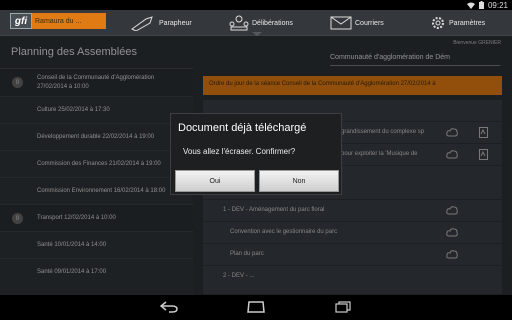 Image resolution: width=512 pixels, height=320 pixels. Describe the element at coordinates (470, 5) in the screenshot. I see `wifi-icon` at that location.